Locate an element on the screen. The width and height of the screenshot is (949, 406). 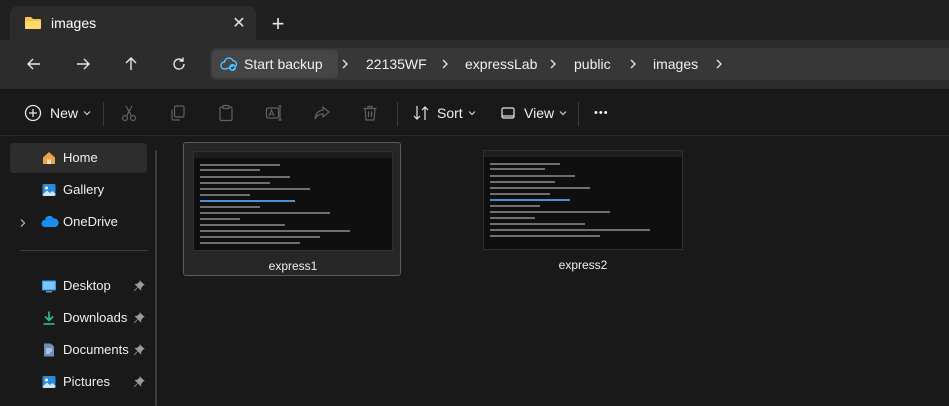
paste-icon is located at coordinates (226, 113).